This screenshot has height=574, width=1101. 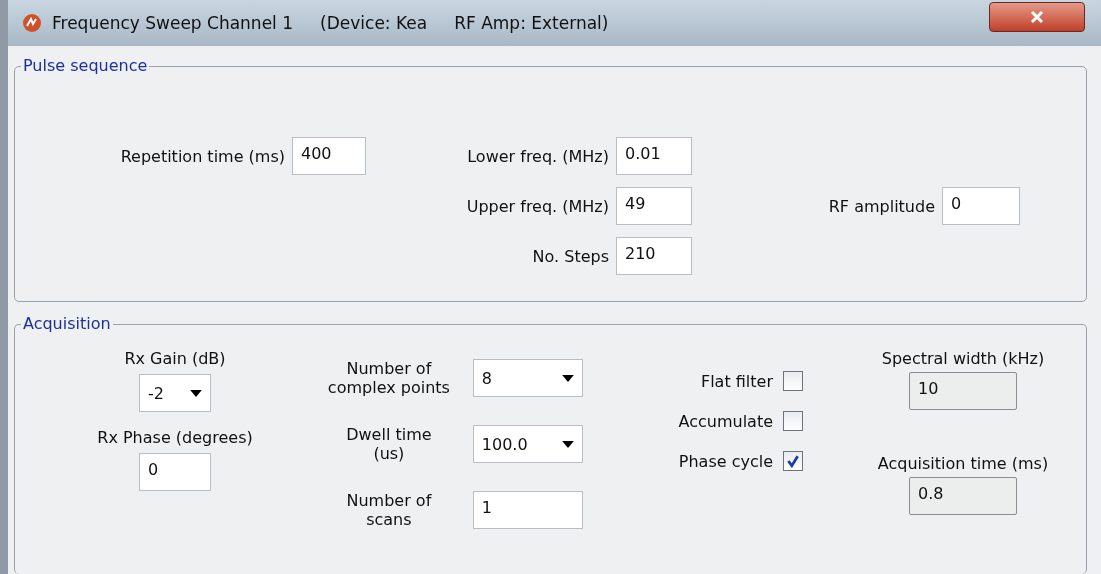 I want to click on window-title: Frequency Sweep Channel 1 (Device: Kea RF Amp: External), so click(x=331, y=23).